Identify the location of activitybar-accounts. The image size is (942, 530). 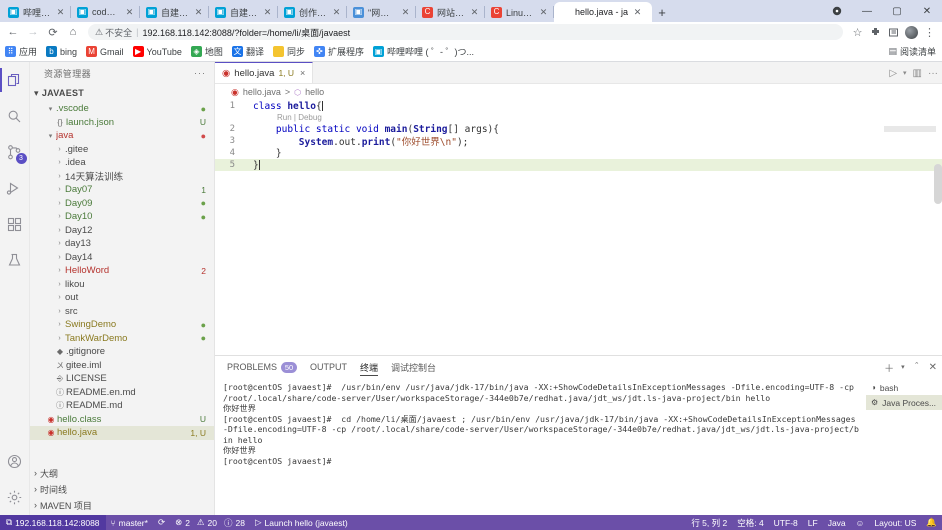
(15, 461).